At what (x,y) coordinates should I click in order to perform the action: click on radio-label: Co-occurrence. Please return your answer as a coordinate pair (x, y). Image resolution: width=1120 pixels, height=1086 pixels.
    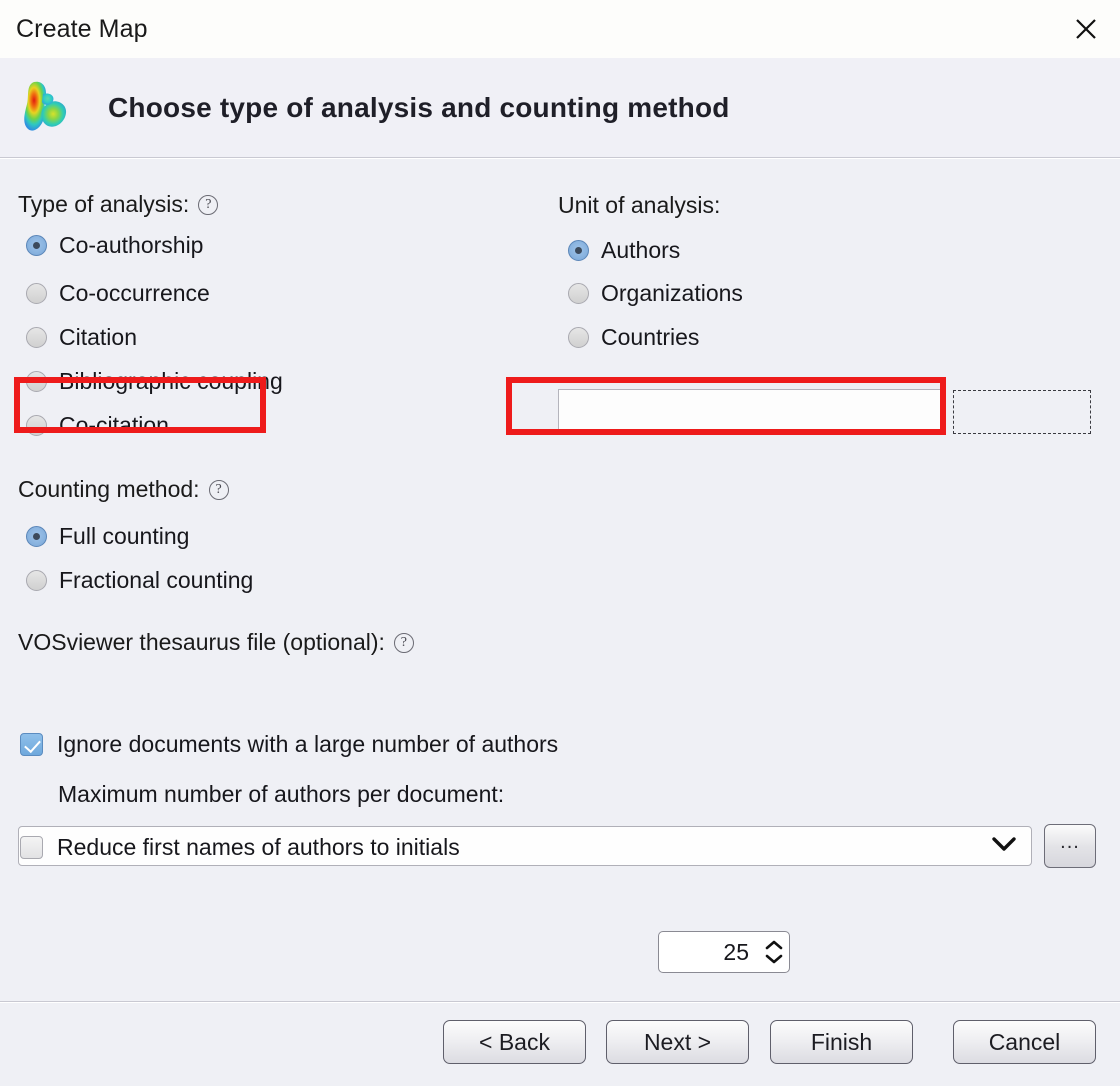
    Looking at the image, I should click on (134, 293).